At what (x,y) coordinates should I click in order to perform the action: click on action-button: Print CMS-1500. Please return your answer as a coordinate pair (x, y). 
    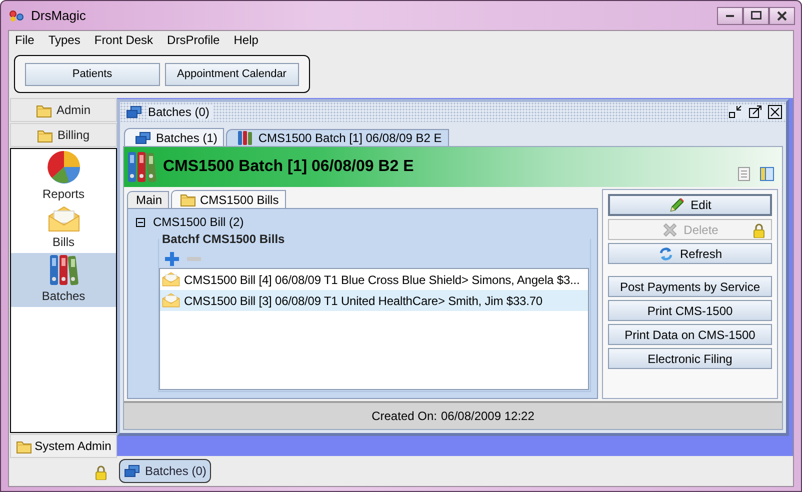
    Looking at the image, I should click on (690, 310).